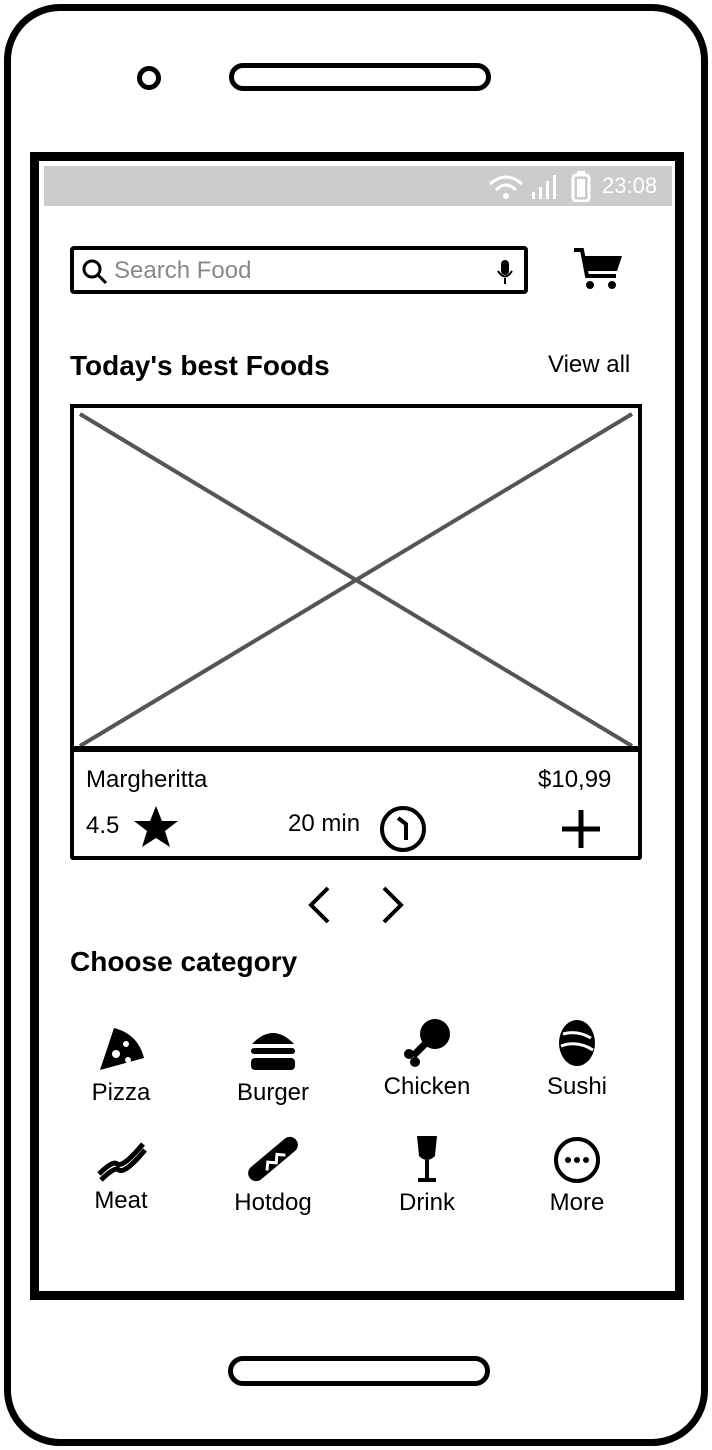  What do you see at coordinates (575, 779) in the screenshot?
I see `food-price: $10,99` at bounding box center [575, 779].